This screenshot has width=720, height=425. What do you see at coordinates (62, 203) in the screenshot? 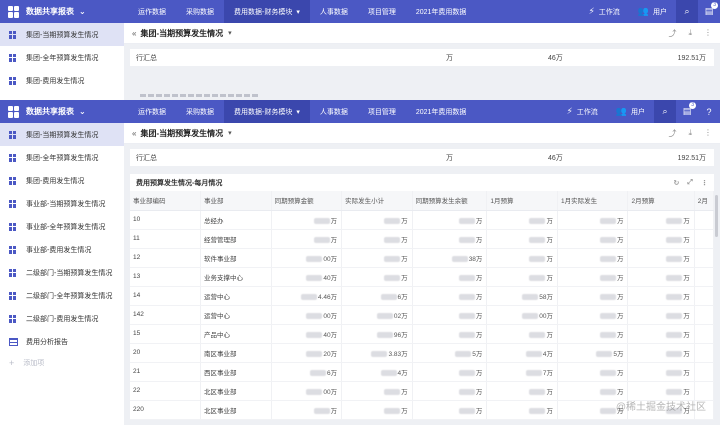
I see `sidebar-item: 事业部-当期预算发生情况` at bounding box center [62, 203].